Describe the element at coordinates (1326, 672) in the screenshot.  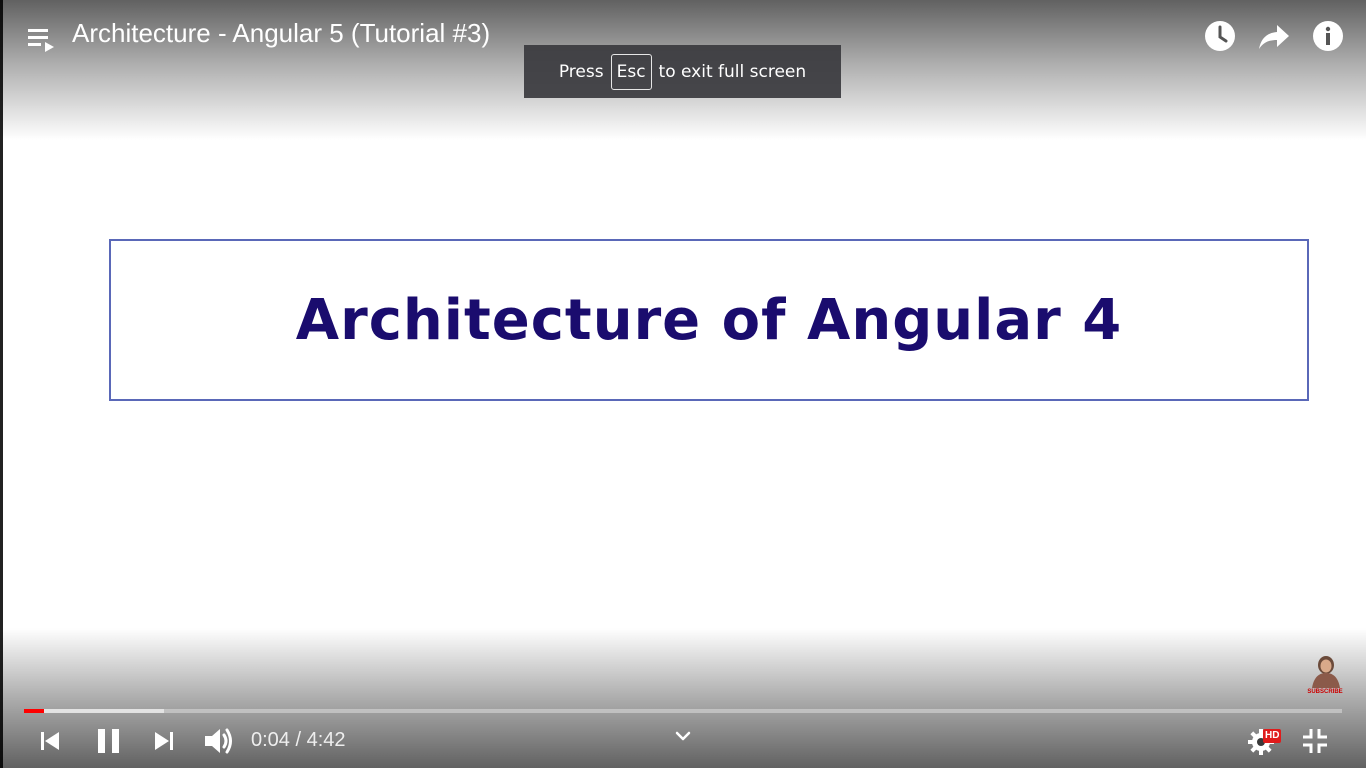
I see `channel-avatar-icon` at that location.